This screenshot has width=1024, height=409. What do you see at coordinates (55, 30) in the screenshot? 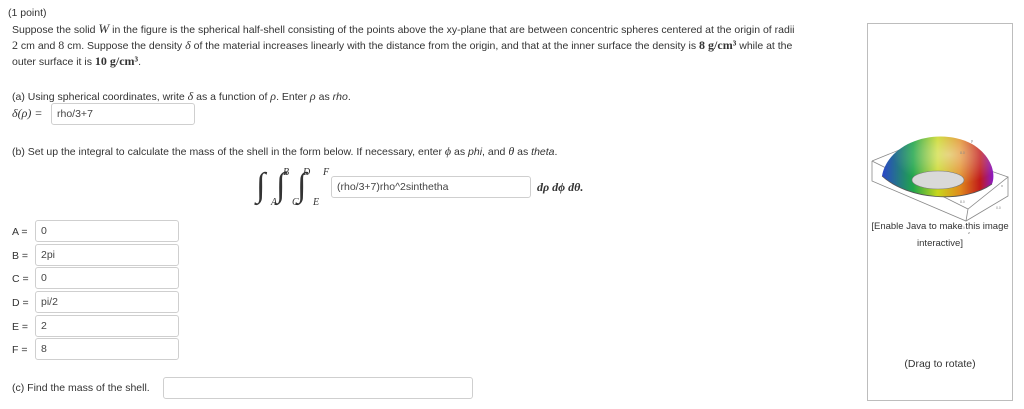
I see `intro-text-1: Suppose the solid` at bounding box center [55, 30].